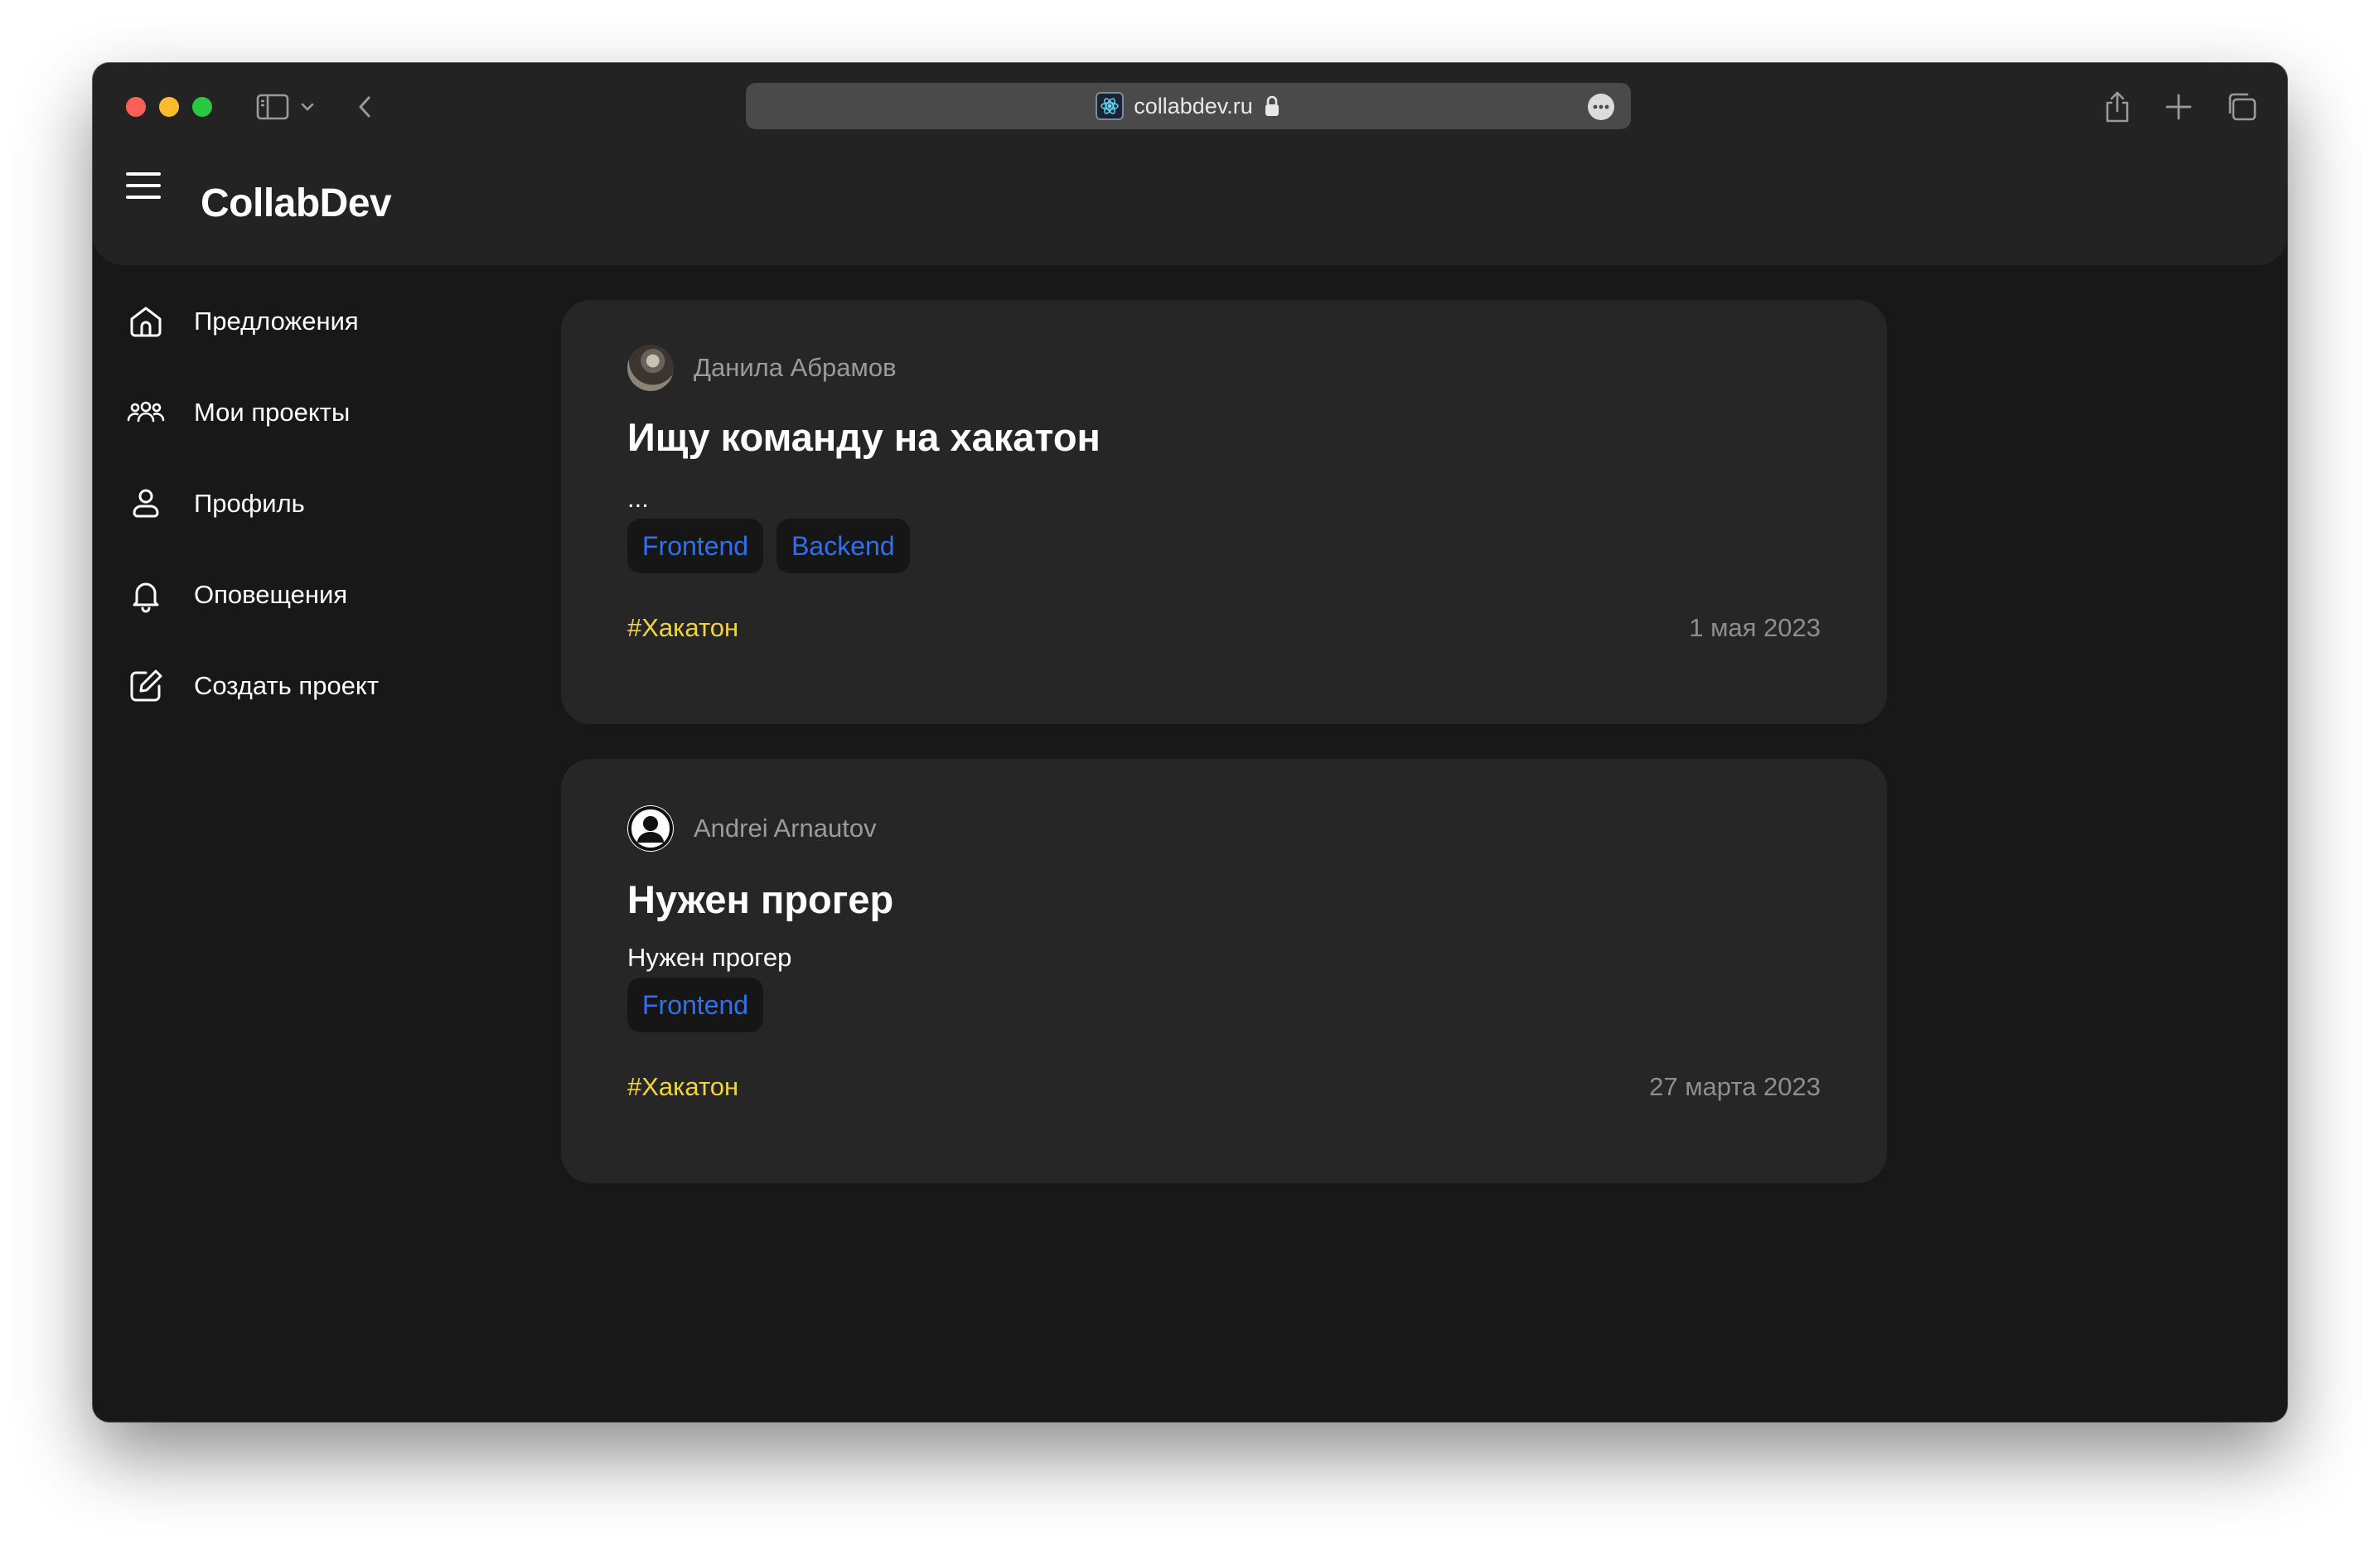 The image size is (2380, 1546). What do you see at coordinates (864, 437) in the screenshot?
I see `post-title: Ищу команду на хакатон` at bounding box center [864, 437].